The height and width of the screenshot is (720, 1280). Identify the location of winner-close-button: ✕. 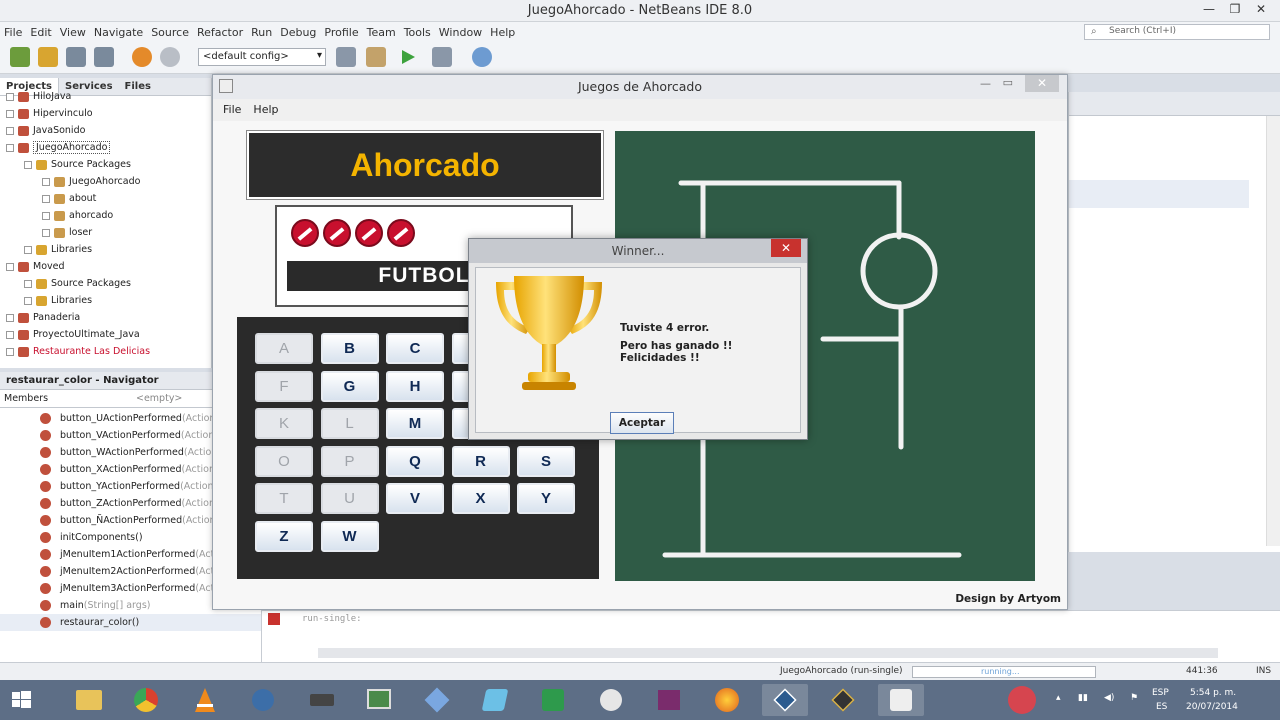
(786, 248).